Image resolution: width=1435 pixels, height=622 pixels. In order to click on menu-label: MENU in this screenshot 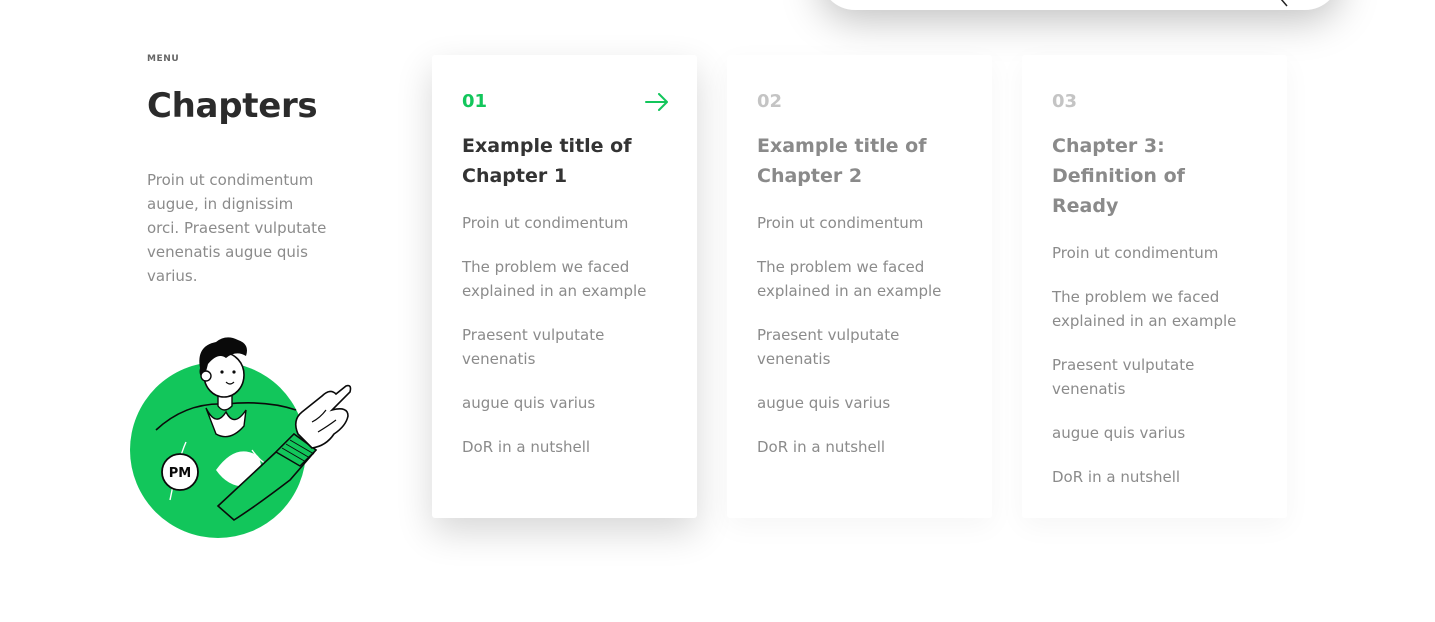, I will do `click(163, 59)`.